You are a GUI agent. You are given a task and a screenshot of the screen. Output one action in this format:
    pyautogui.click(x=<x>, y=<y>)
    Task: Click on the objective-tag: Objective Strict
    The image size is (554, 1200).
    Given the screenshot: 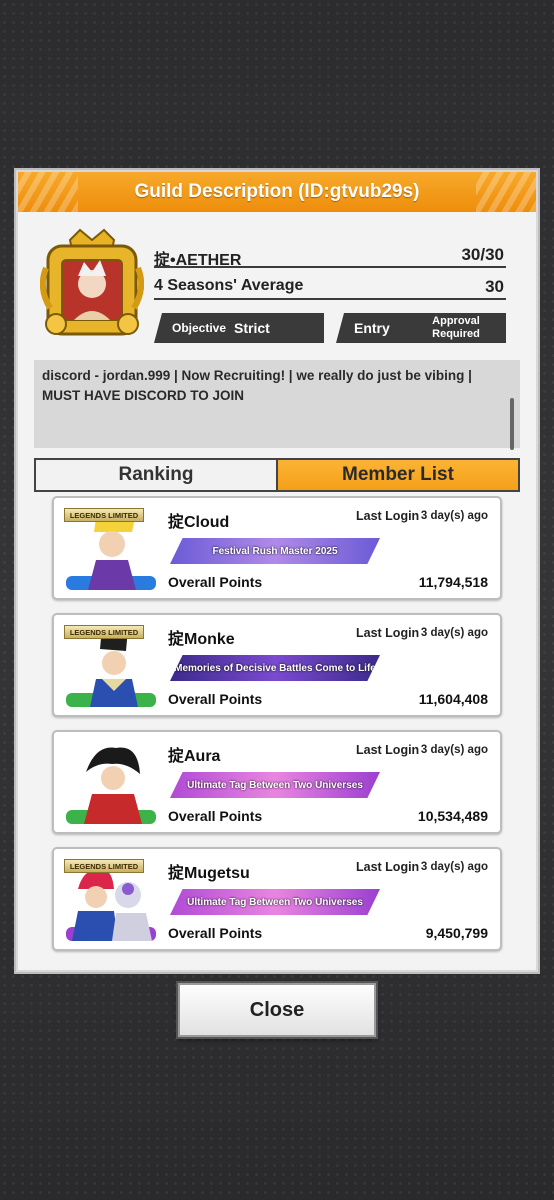 What is the action you would take?
    pyautogui.click(x=239, y=328)
    